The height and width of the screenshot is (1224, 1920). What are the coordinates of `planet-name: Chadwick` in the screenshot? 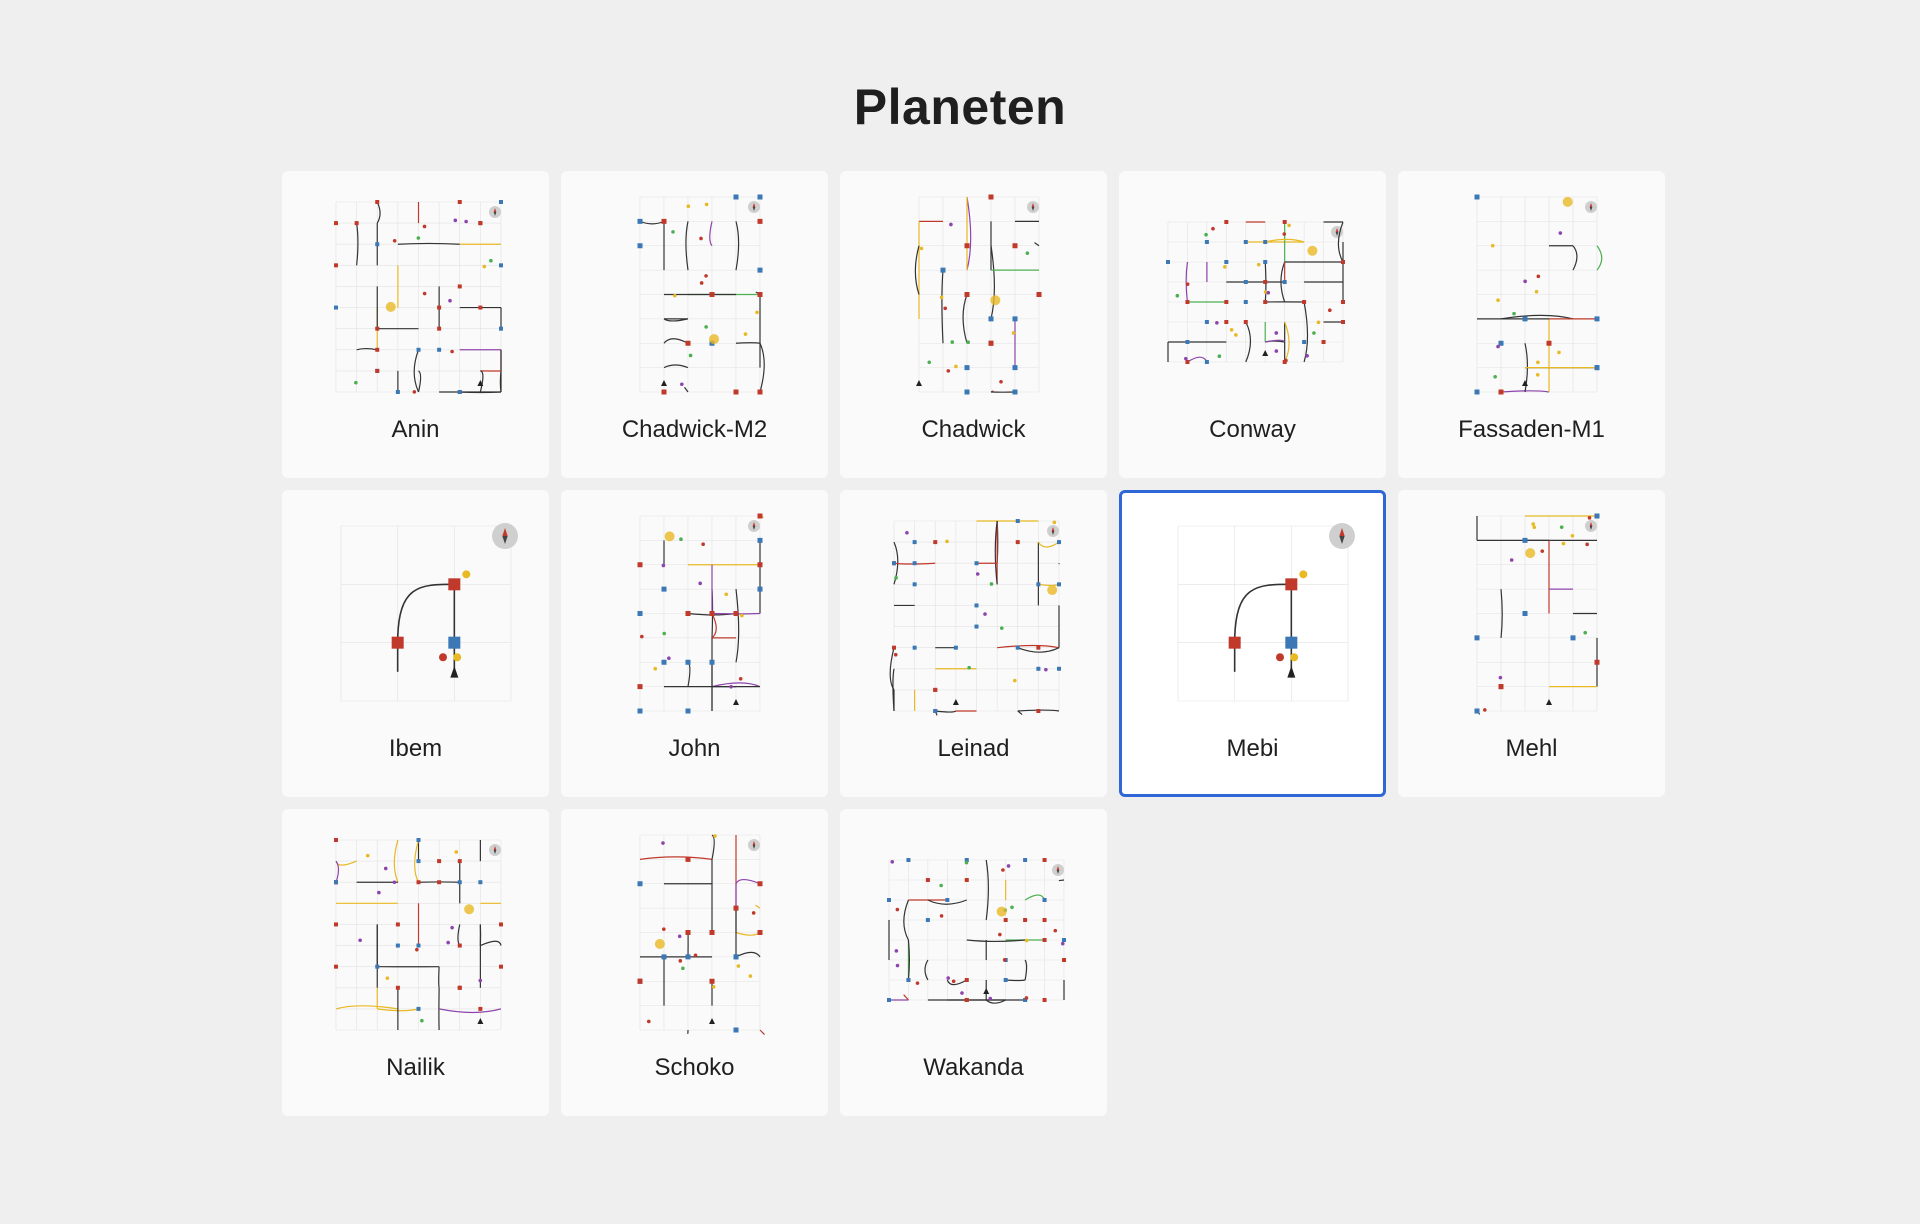 It's located at (973, 429).